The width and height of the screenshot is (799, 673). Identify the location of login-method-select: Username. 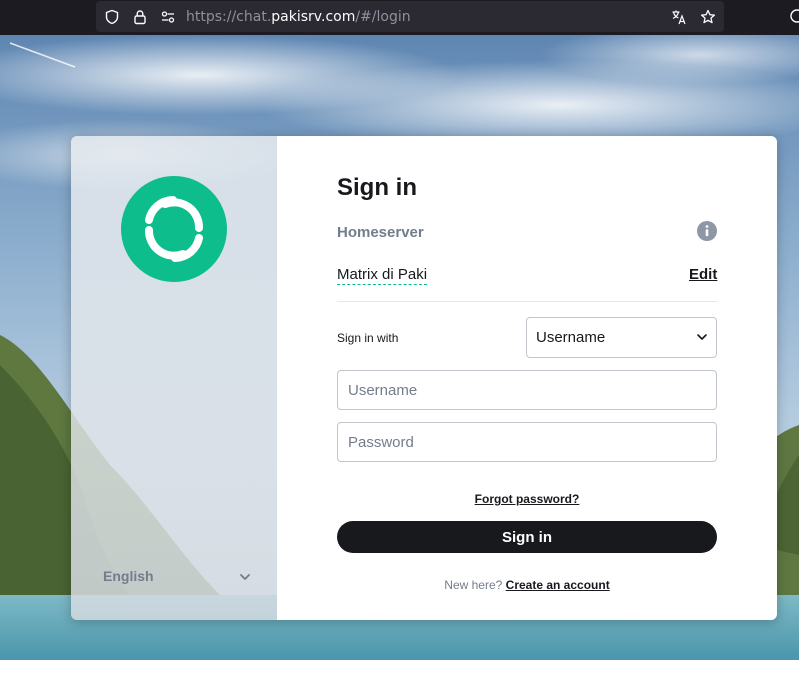
(621, 337).